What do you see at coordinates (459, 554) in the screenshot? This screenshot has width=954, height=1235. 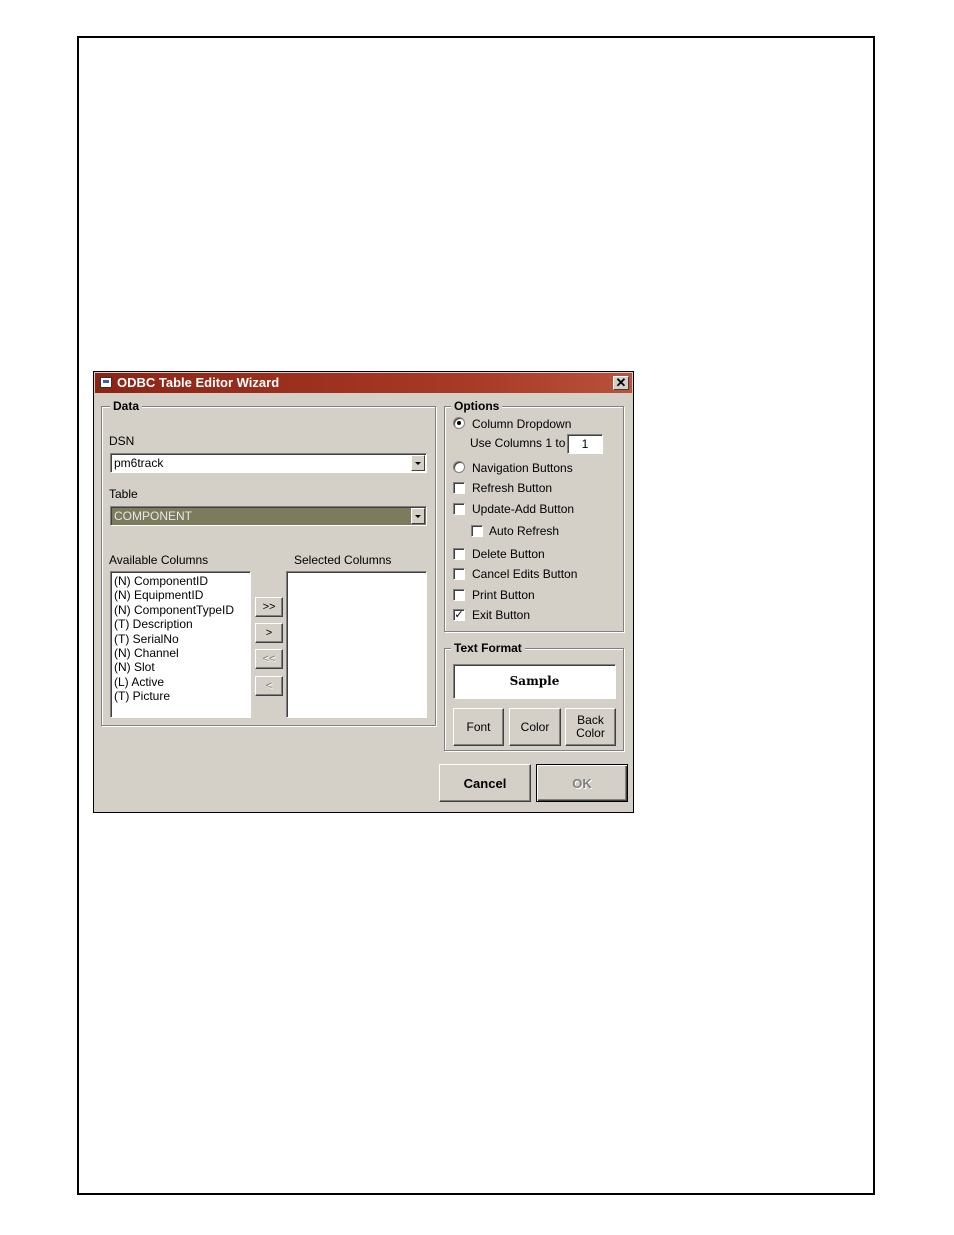 I see `delete-button-checkbox` at bounding box center [459, 554].